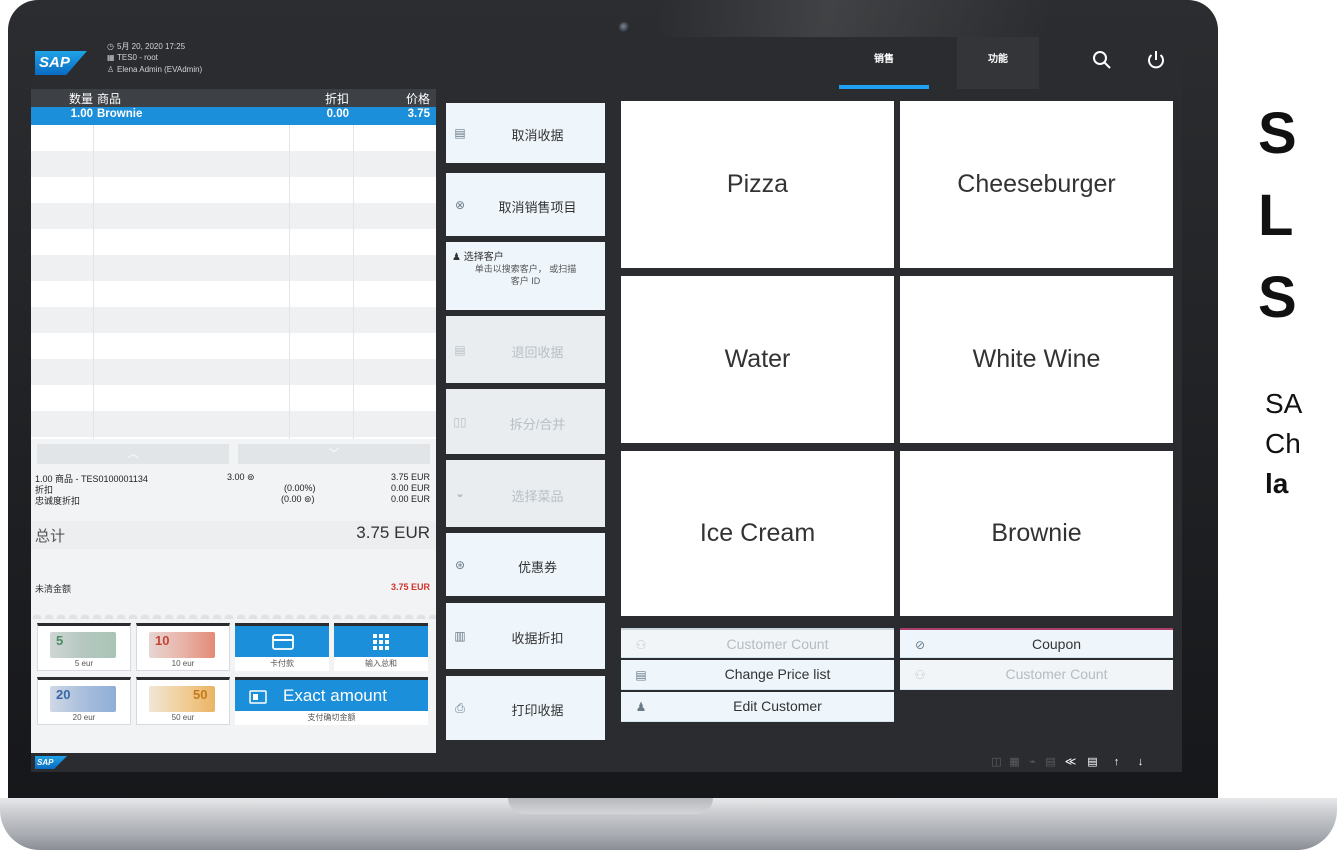 The height and width of the screenshot is (850, 1337). What do you see at coordinates (460, 349) in the screenshot?
I see `return-icon: ▤` at bounding box center [460, 349].